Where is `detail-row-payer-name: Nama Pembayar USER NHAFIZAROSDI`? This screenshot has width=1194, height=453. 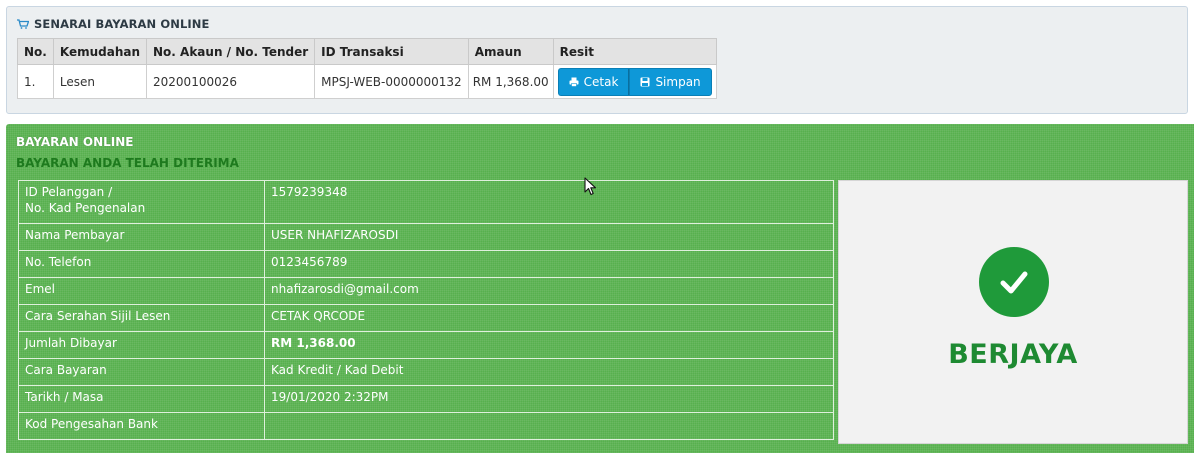 detail-row-payer-name: Nama Pembayar USER NHAFIZAROSDI is located at coordinates (426, 237).